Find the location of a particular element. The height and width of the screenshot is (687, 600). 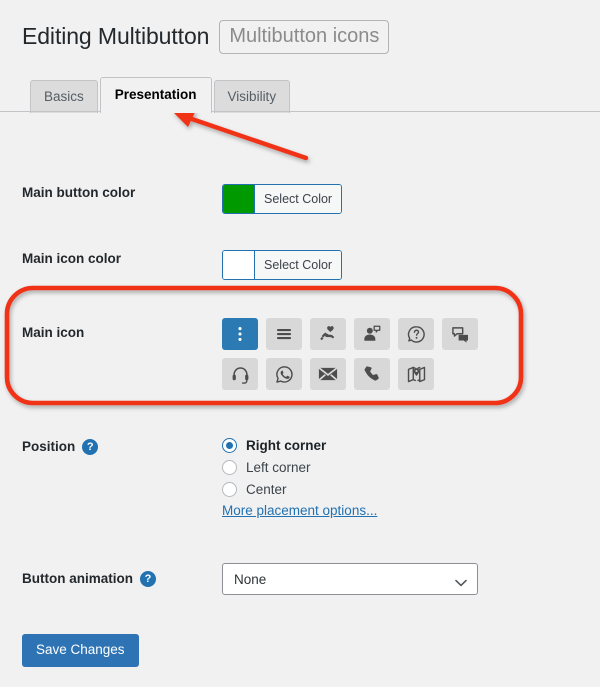

question-bubble-icon is located at coordinates (416, 334).